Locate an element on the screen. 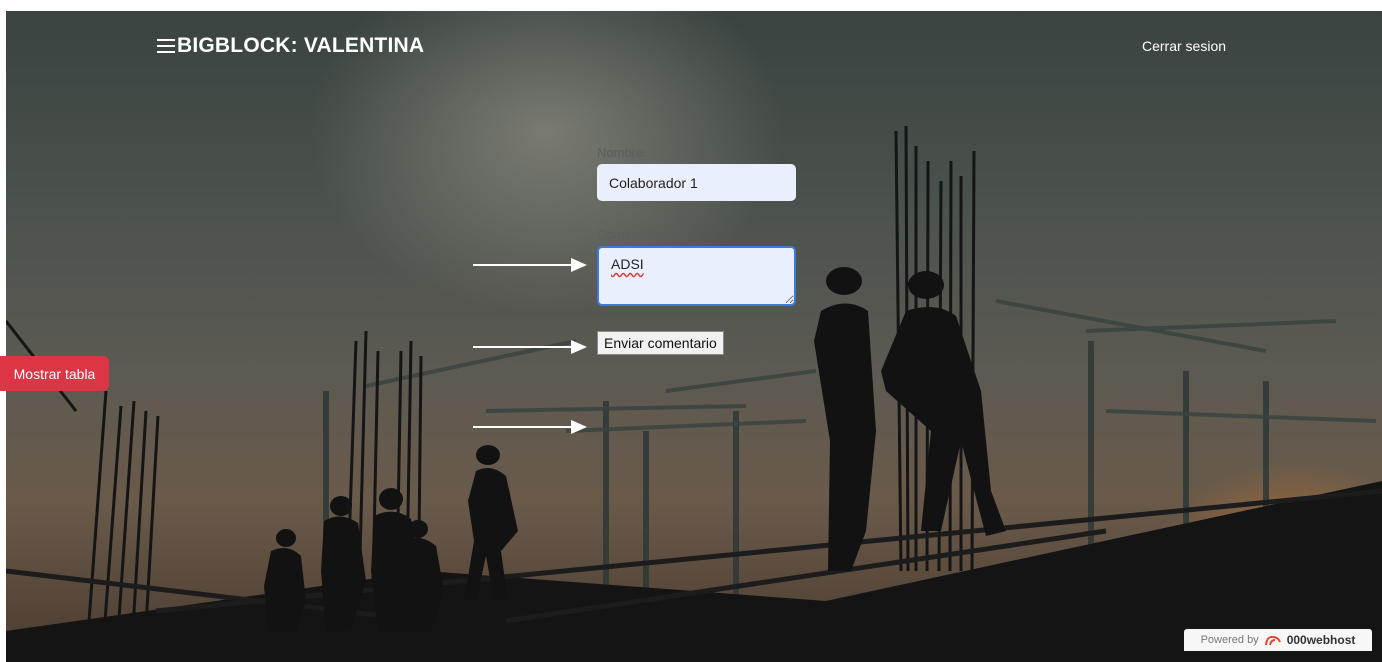 This screenshot has width=1382, height=662. name-input is located at coordinates (696, 182).